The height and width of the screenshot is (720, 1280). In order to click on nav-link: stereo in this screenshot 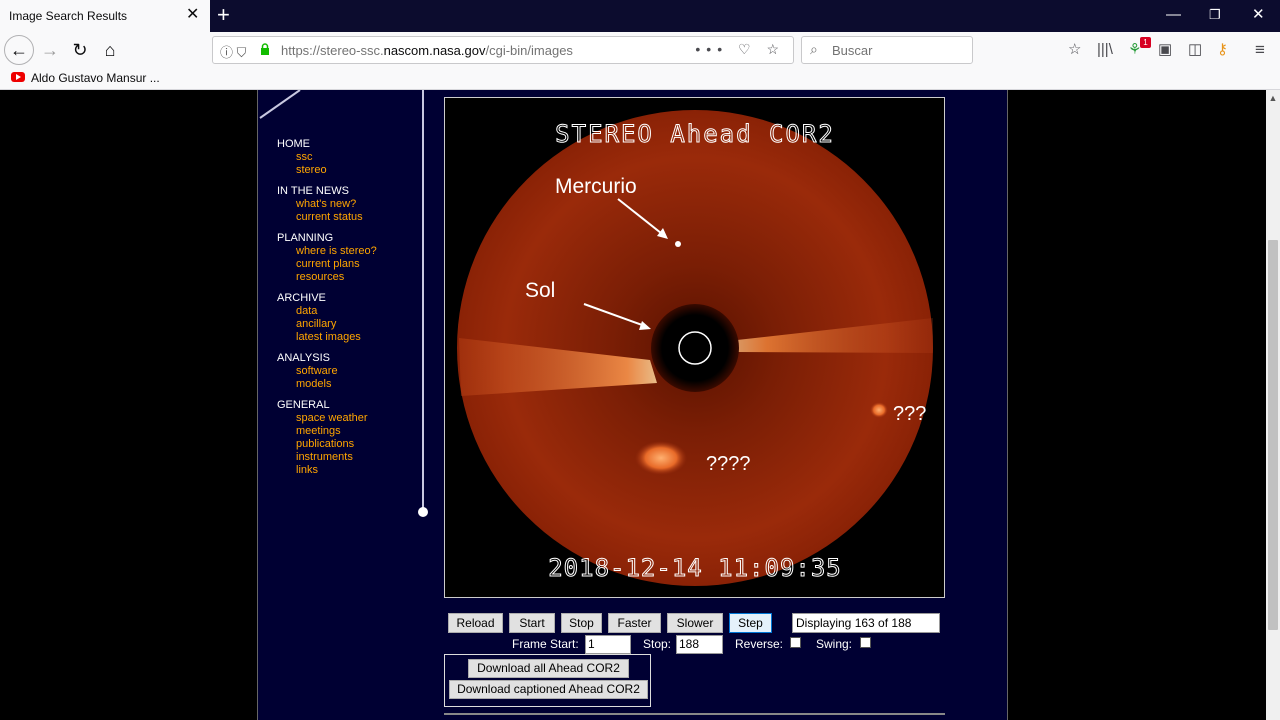, I will do `click(327, 170)`.